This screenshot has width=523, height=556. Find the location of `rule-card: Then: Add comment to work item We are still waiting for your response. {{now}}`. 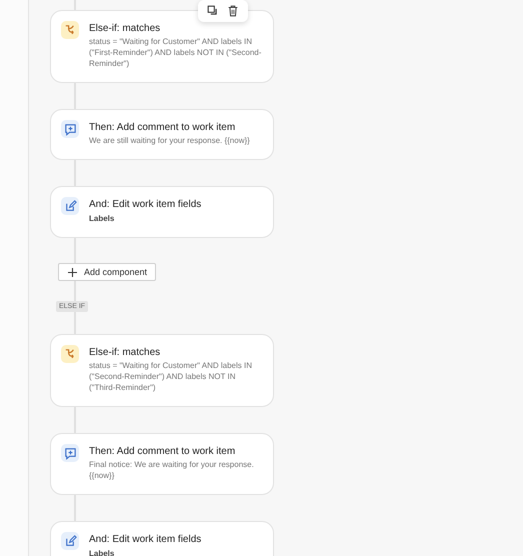

rule-card: Then: Add comment to work item We are still waiting for your response. {{now}} is located at coordinates (162, 134).